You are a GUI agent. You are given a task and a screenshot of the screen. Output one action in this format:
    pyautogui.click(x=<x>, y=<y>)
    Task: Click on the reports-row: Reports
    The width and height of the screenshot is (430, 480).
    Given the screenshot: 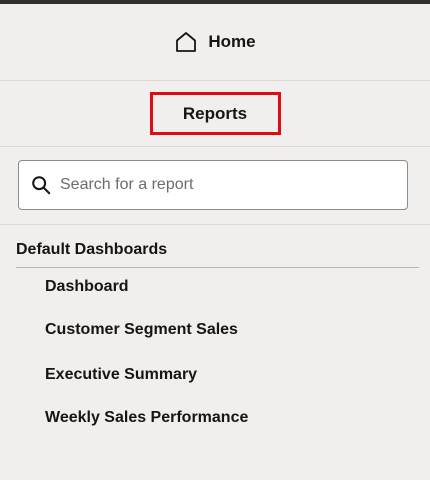 What is the action you would take?
    pyautogui.click(x=215, y=114)
    